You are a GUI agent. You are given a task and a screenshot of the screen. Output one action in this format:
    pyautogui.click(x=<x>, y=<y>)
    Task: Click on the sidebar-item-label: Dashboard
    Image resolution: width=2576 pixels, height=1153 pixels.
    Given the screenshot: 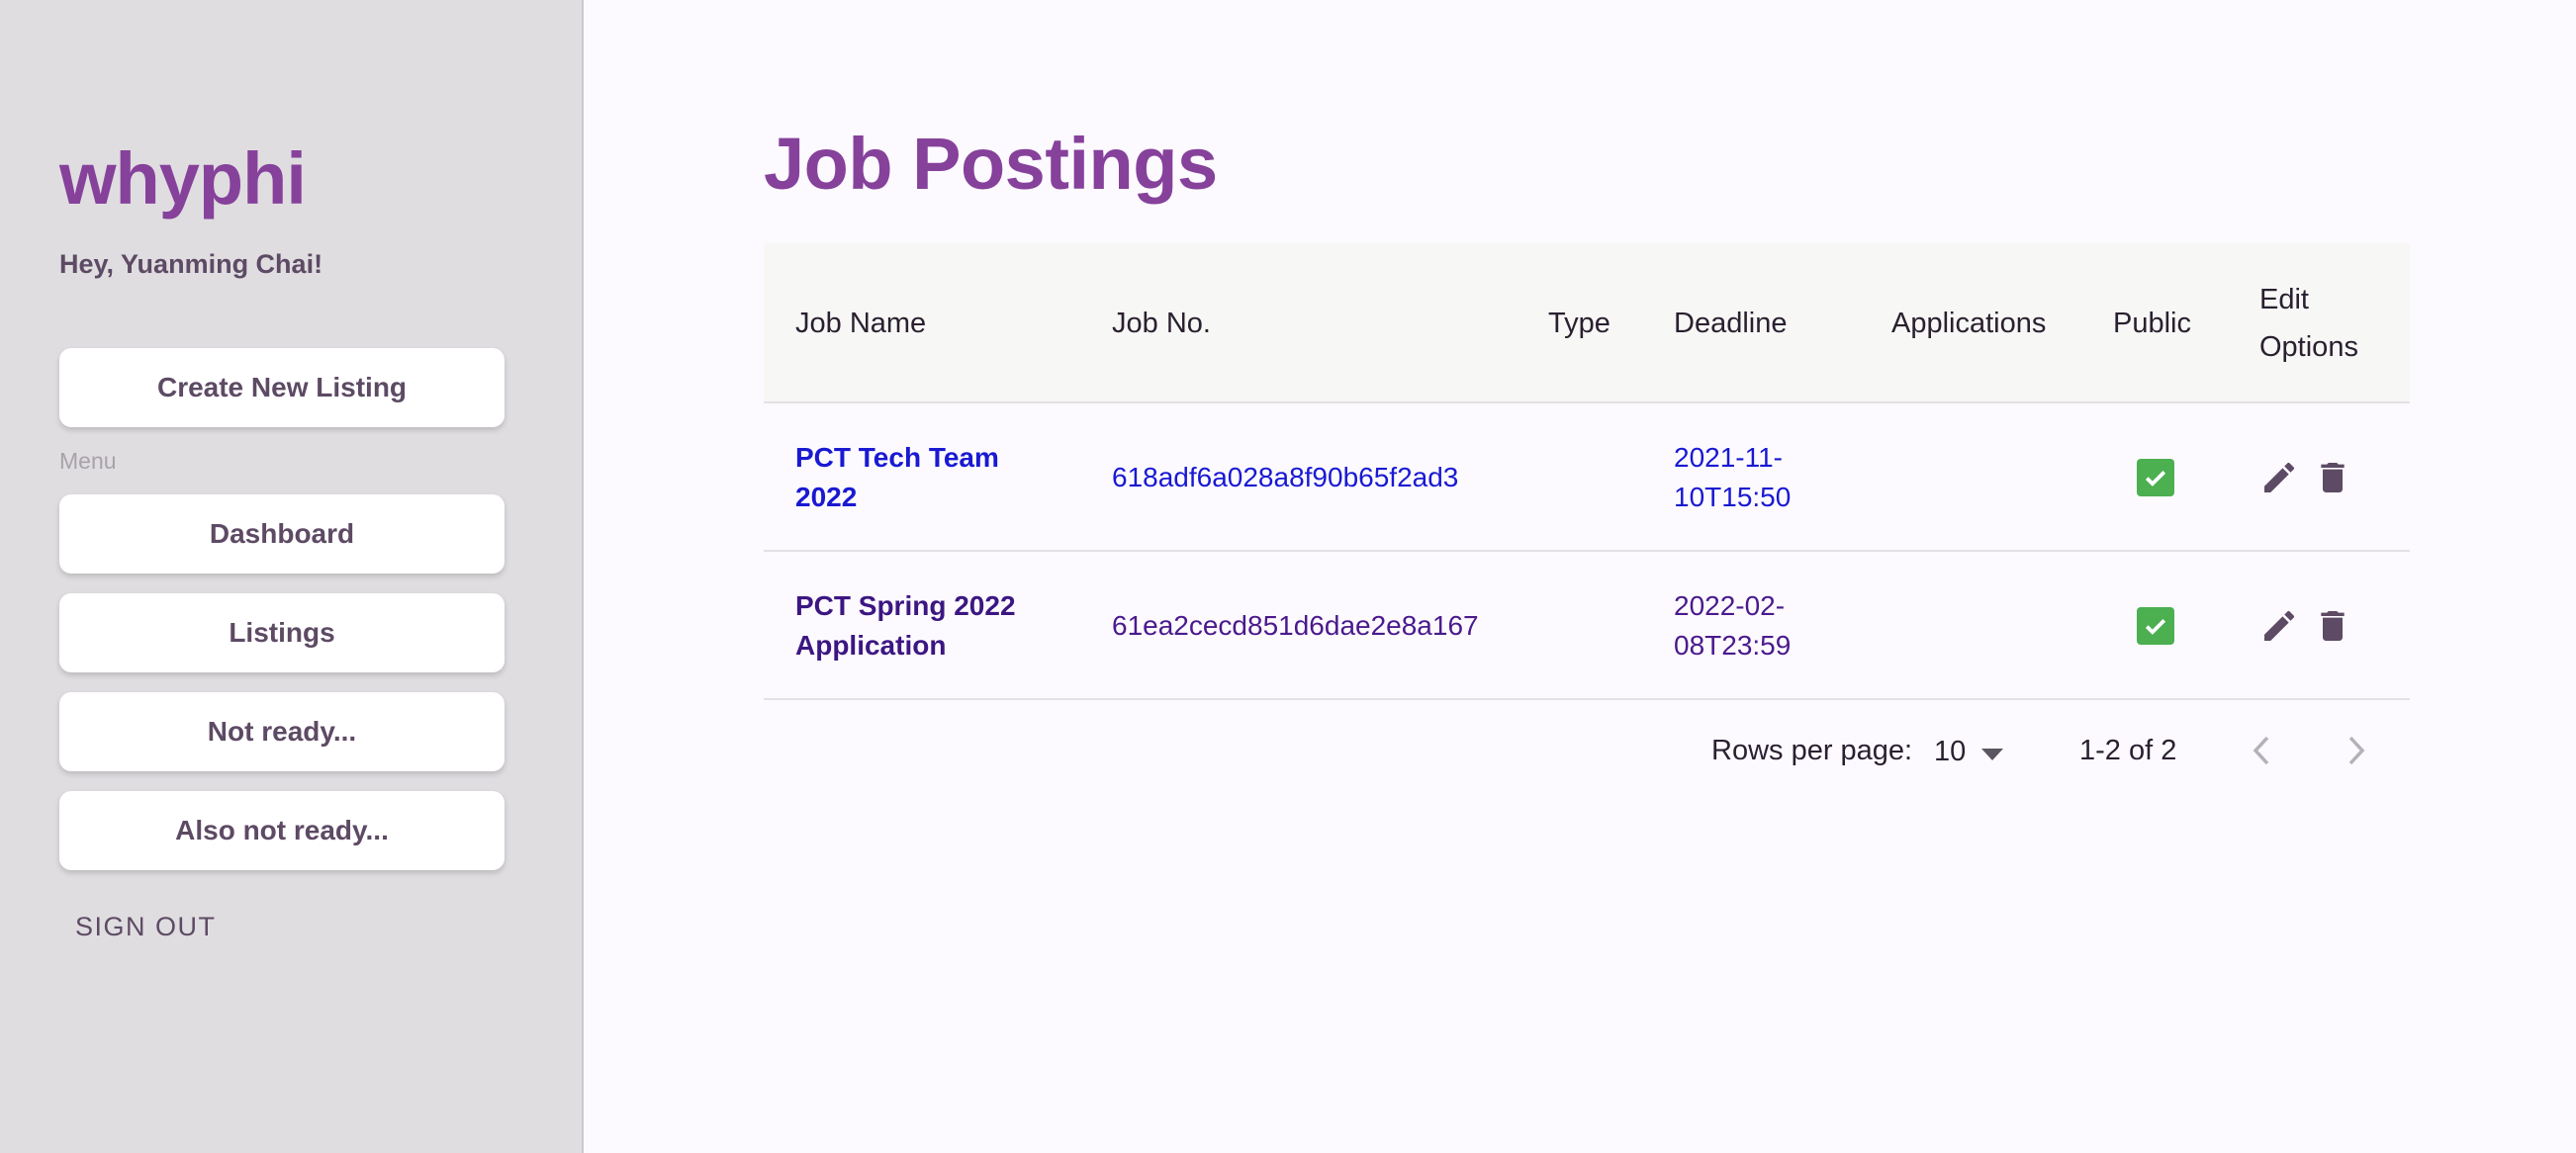 What is the action you would take?
    pyautogui.click(x=282, y=533)
    